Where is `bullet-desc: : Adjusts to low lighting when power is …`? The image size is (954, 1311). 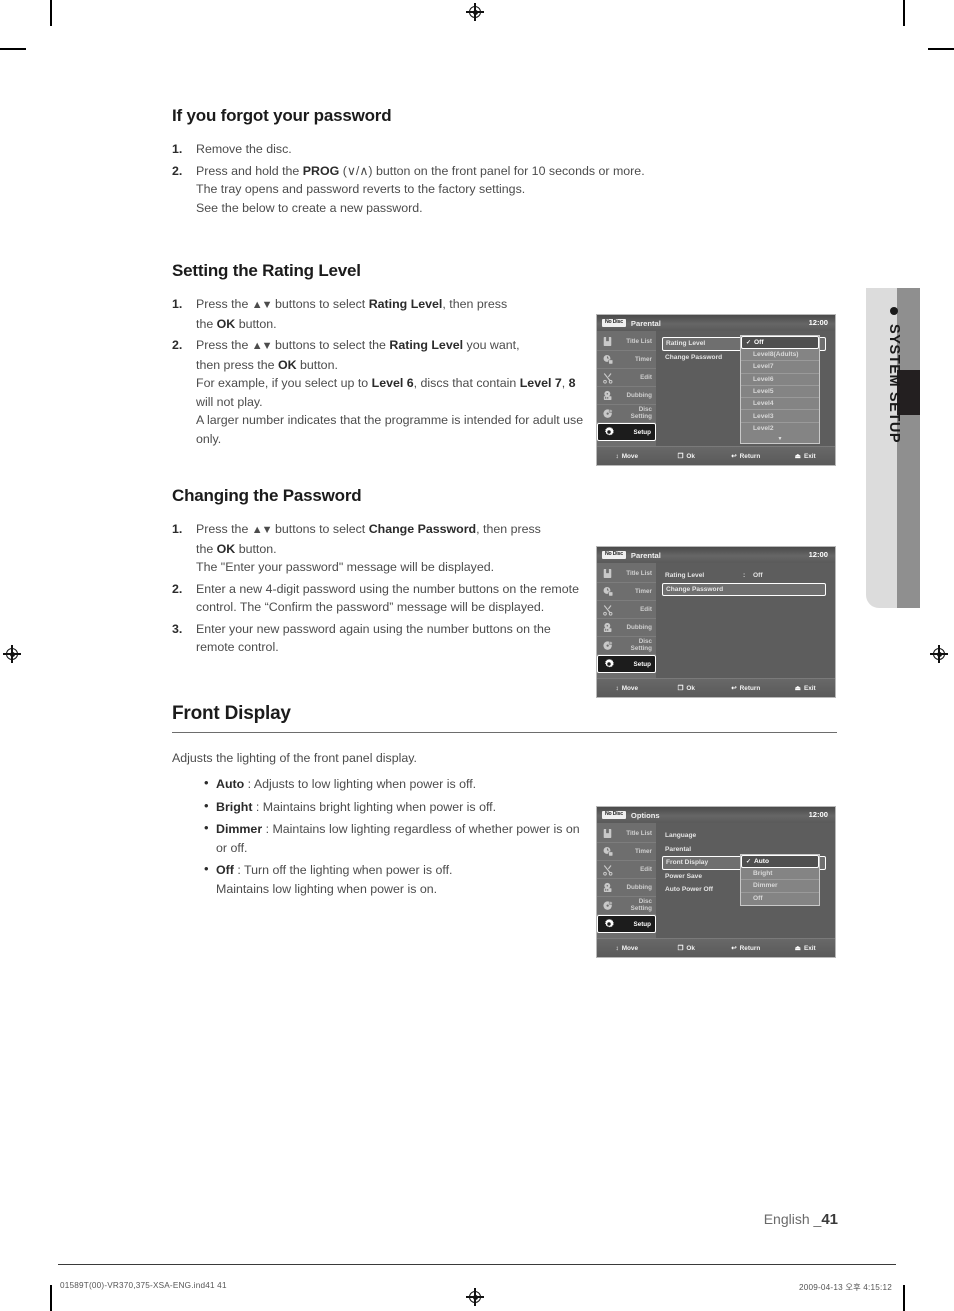
bullet-desc: : Adjusts to low lighting when power is … is located at coordinates (360, 784).